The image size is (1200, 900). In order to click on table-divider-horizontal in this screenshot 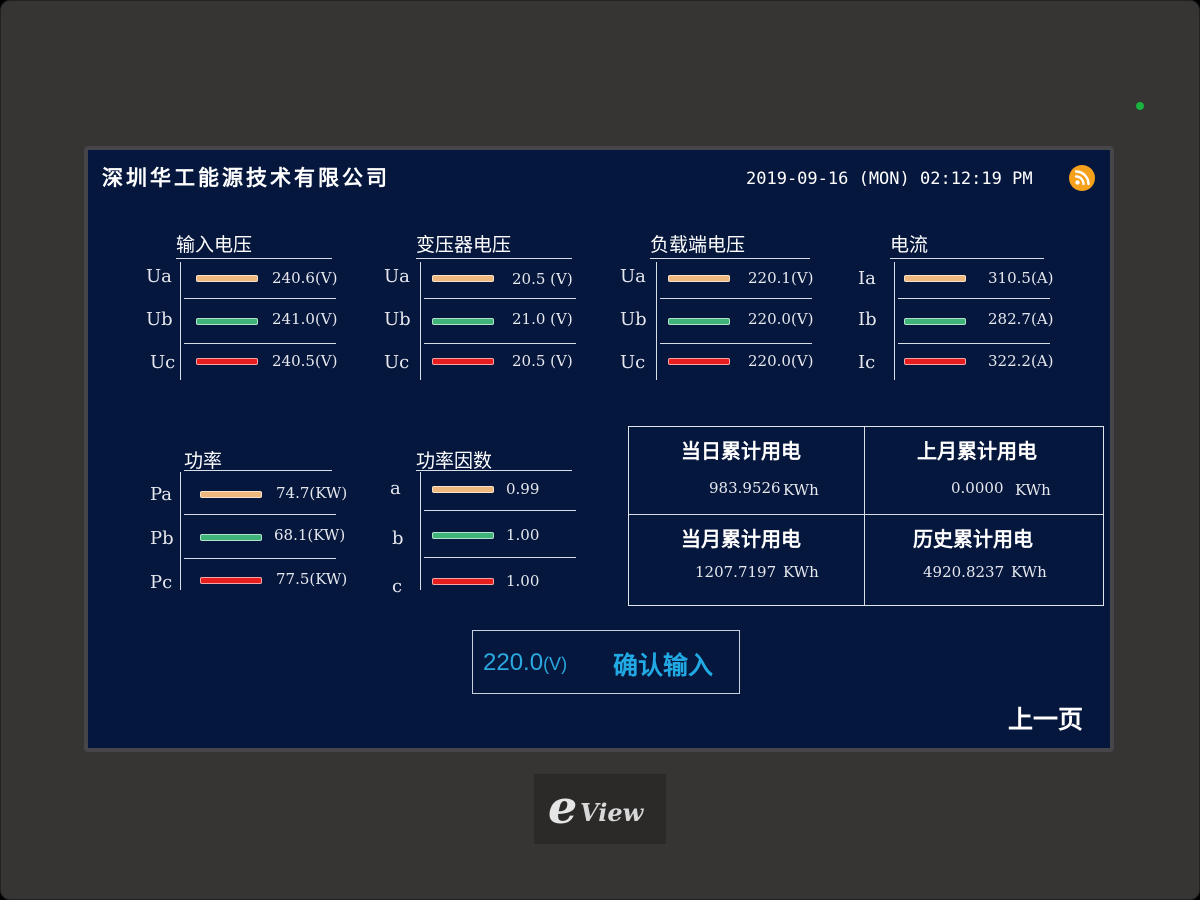, I will do `click(866, 514)`.